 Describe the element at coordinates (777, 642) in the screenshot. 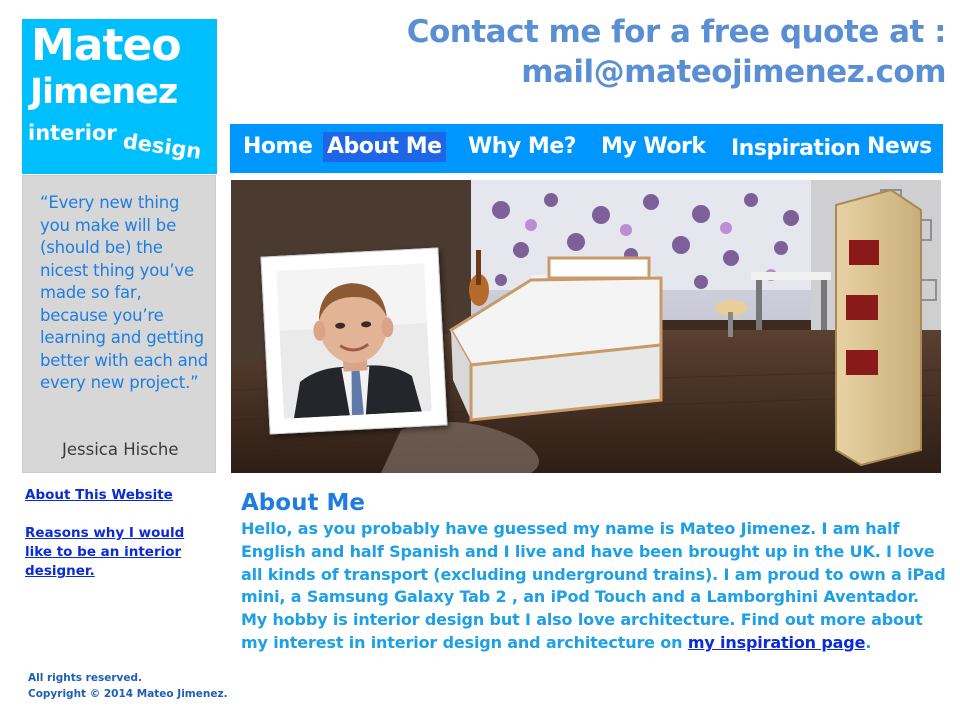

I see `inspiration-page-link: my inspiration page` at that location.